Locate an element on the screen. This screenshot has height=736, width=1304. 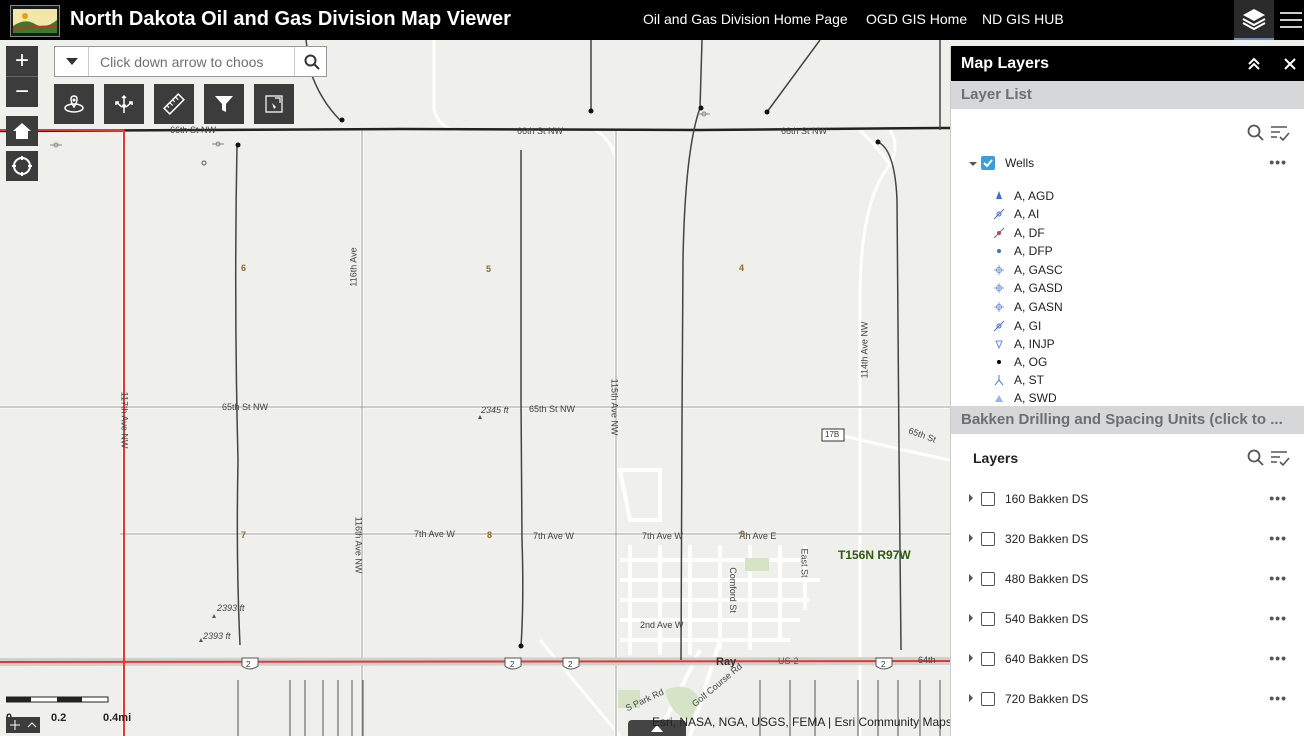
filter-icon is located at coordinates (224, 104).